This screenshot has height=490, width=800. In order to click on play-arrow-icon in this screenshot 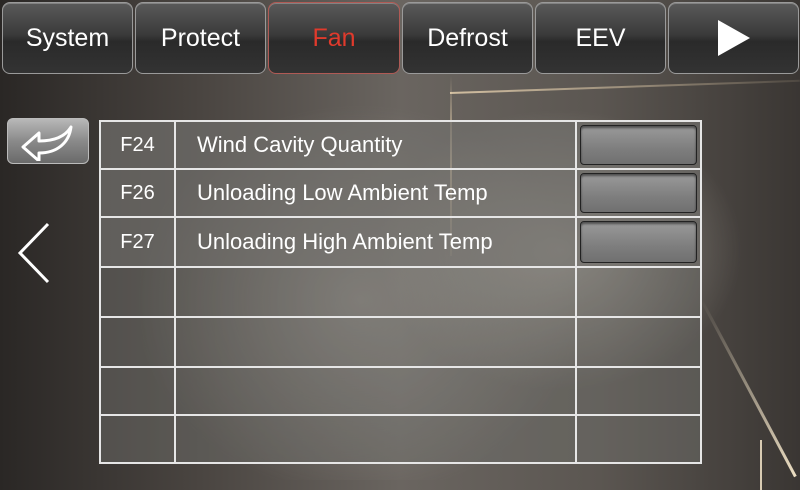, I will do `click(733, 38)`.